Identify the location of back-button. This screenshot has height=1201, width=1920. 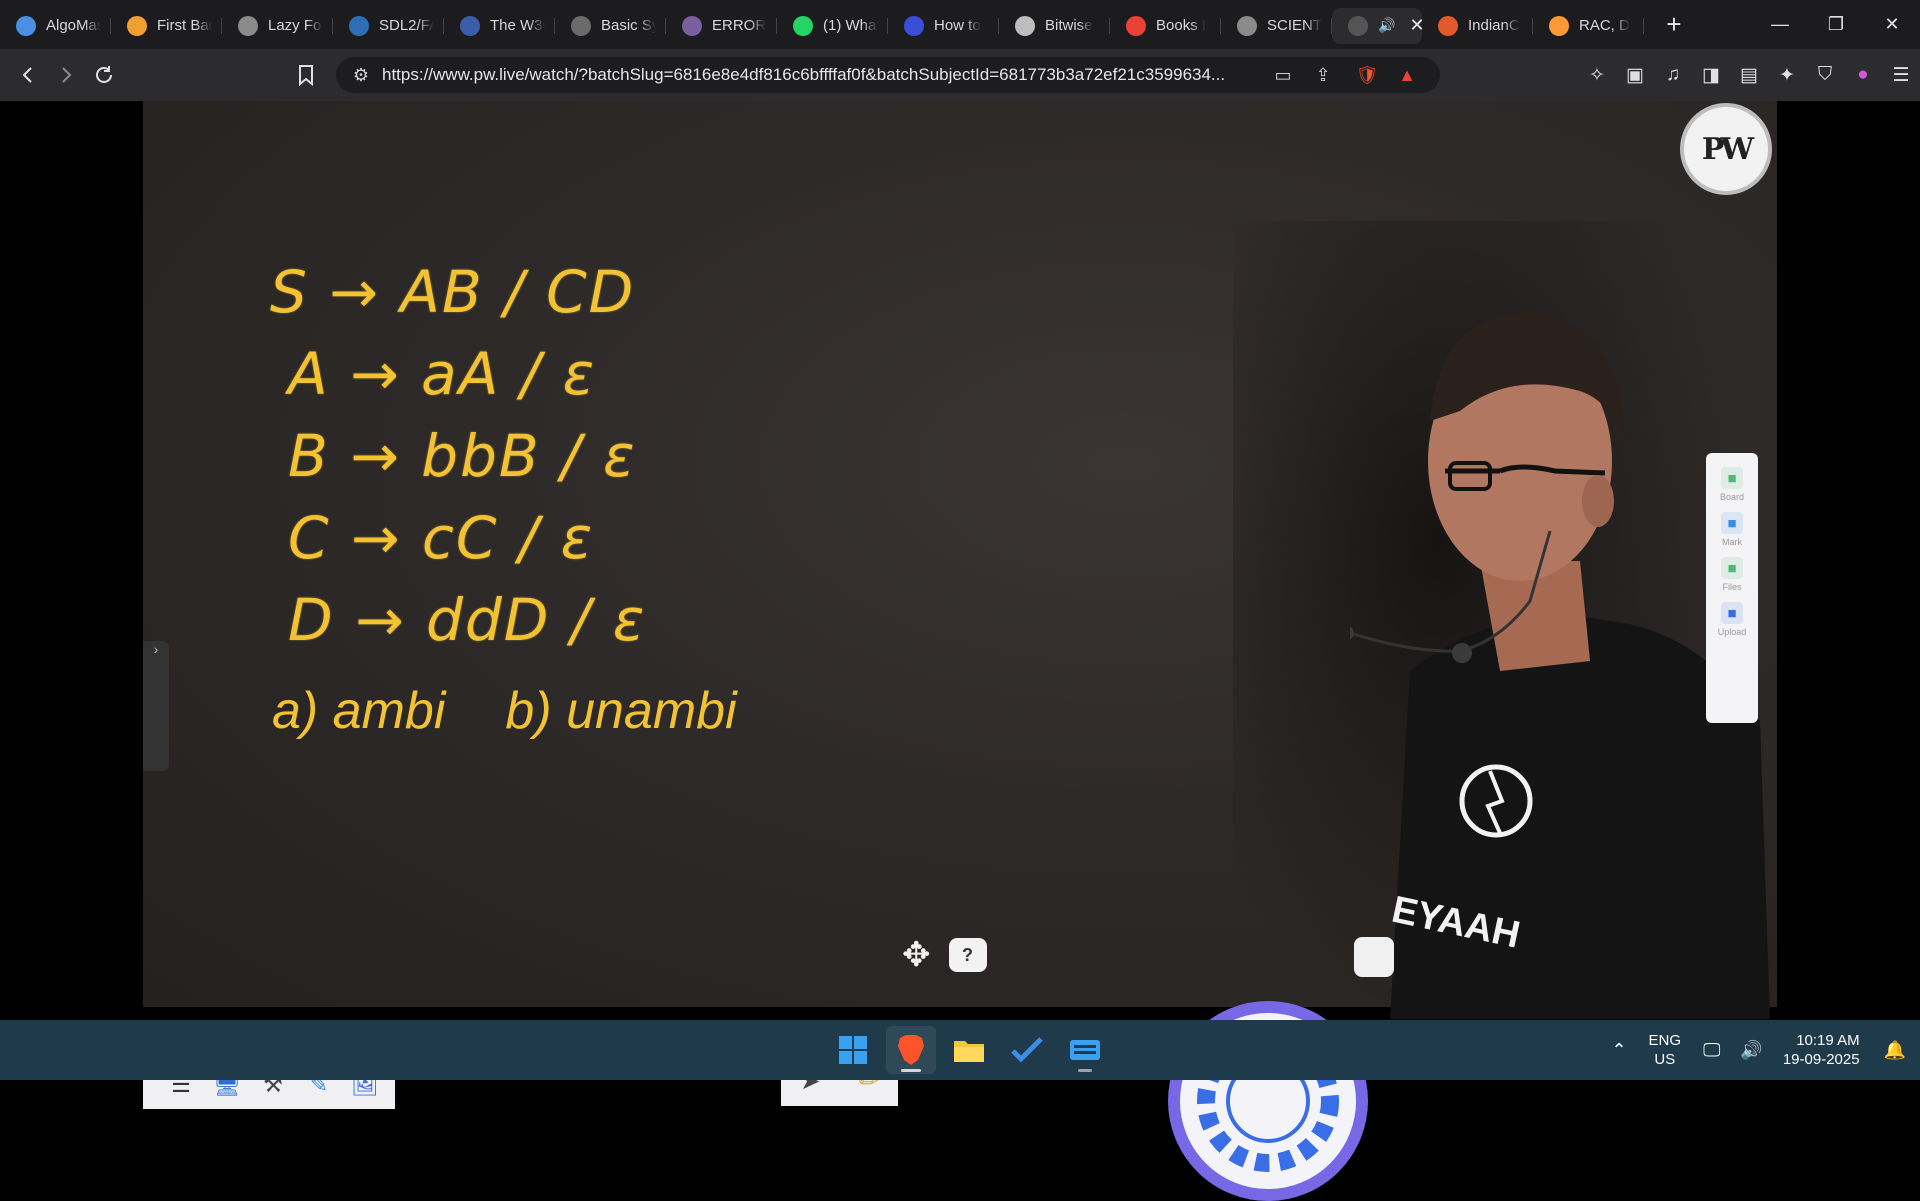
(28, 75).